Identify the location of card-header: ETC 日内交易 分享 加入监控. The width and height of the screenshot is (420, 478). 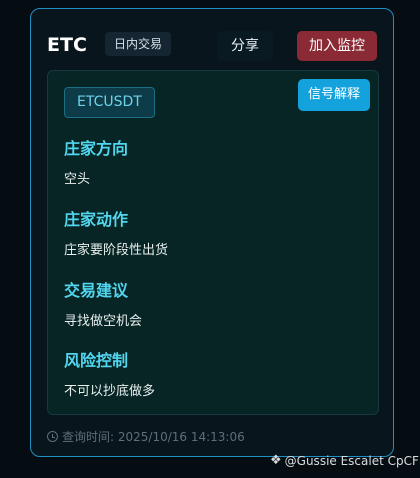
(212, 46).